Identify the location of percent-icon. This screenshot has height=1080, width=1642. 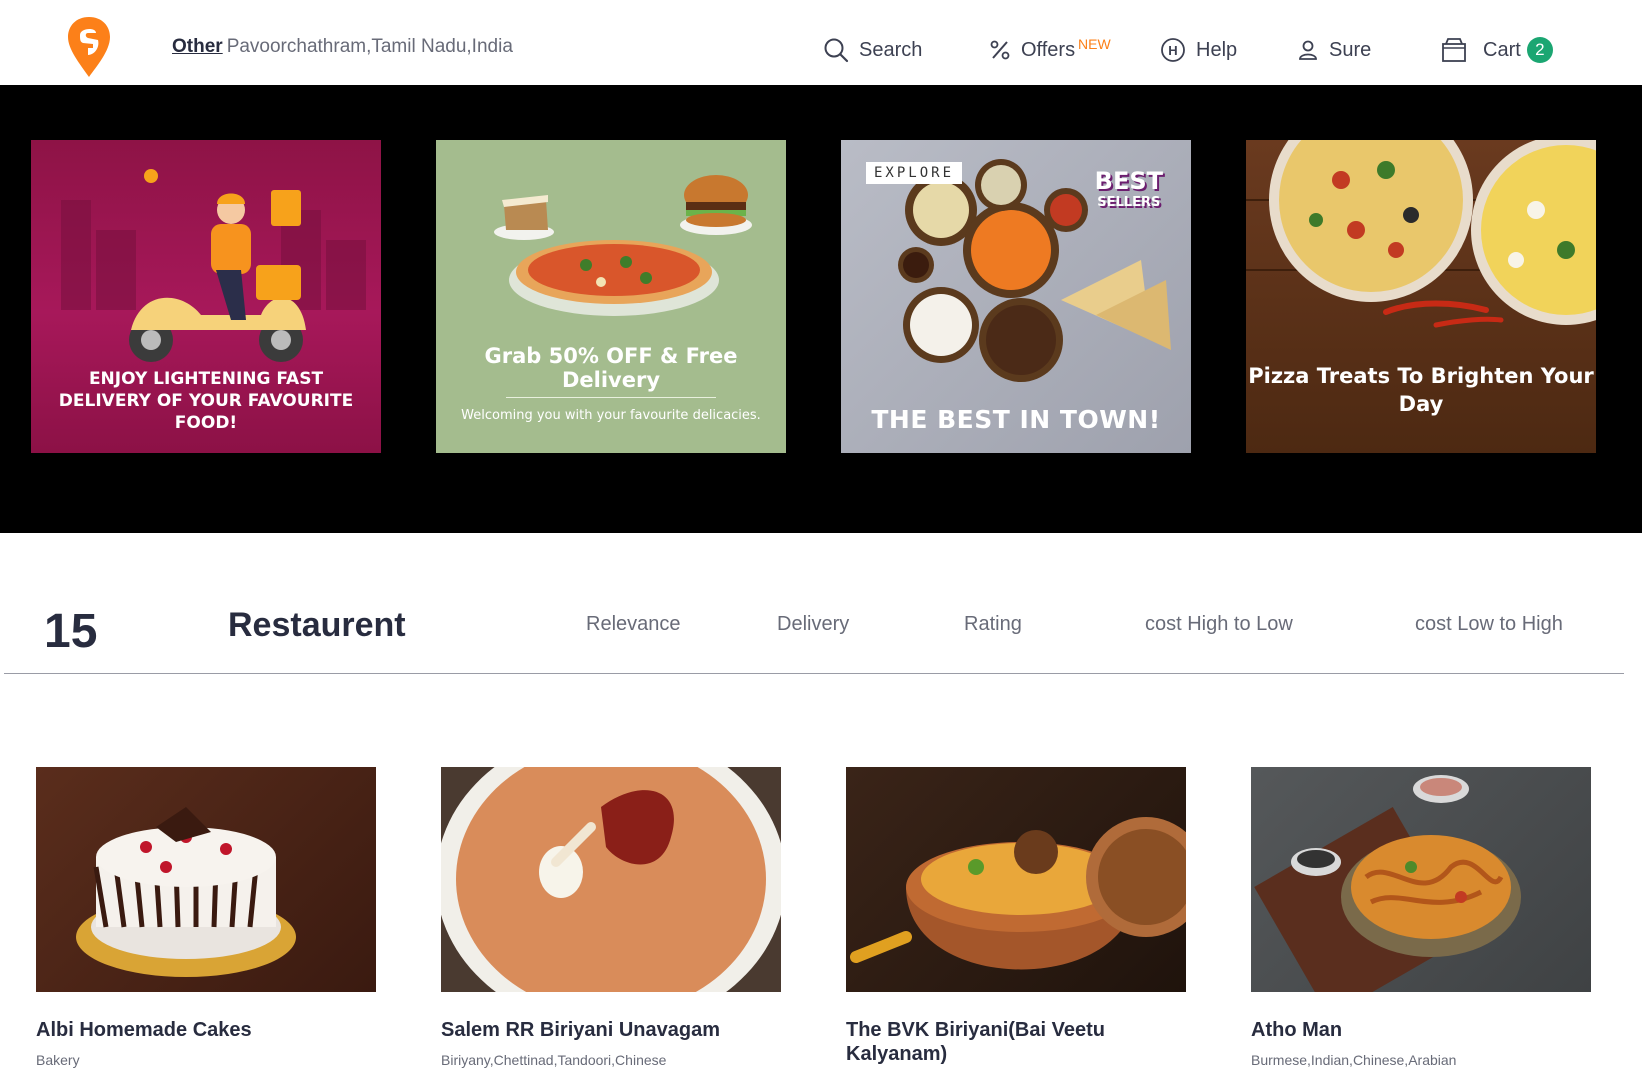
(1000, 50).